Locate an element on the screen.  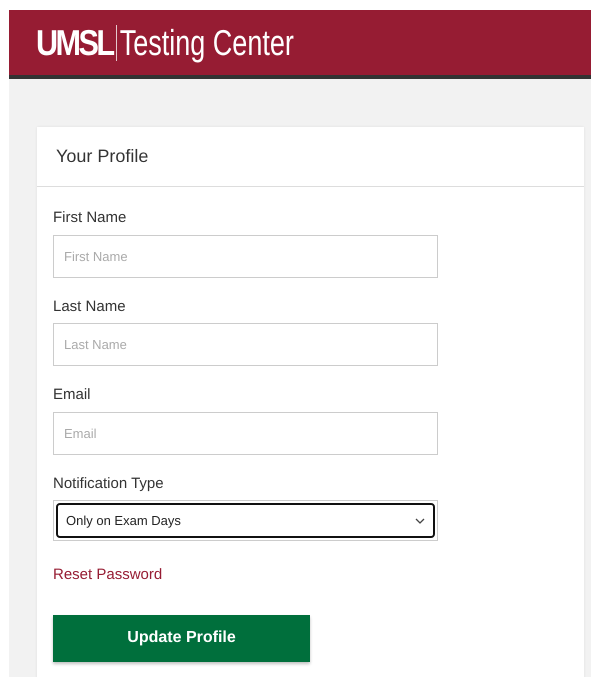
field-label: First Name is located at coordinates (90, 218).